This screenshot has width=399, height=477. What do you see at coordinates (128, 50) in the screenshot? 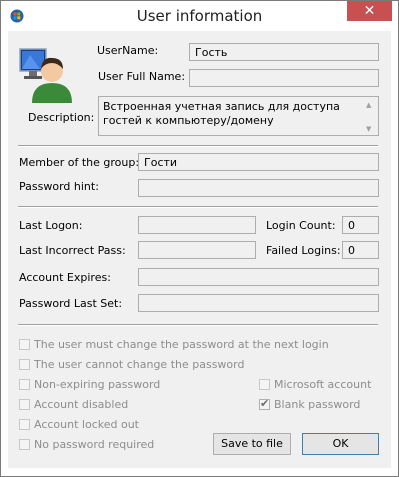
I see `username-label: UserName:` at bounding box center [128, 50].